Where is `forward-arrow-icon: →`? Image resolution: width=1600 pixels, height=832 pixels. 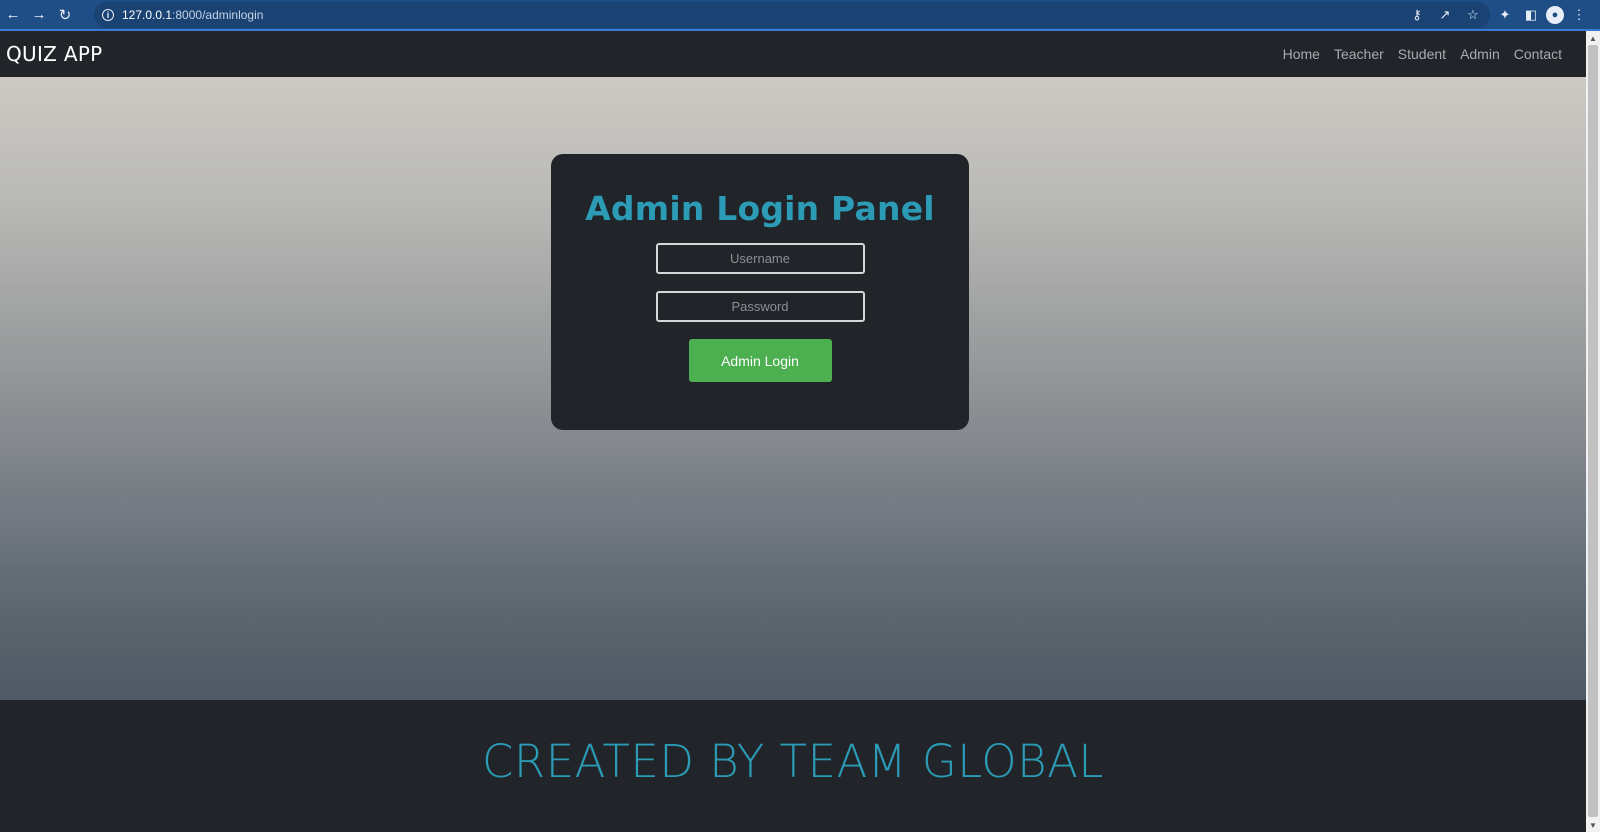
forward-arrow-icon: → is located at coordinates (39, 15).